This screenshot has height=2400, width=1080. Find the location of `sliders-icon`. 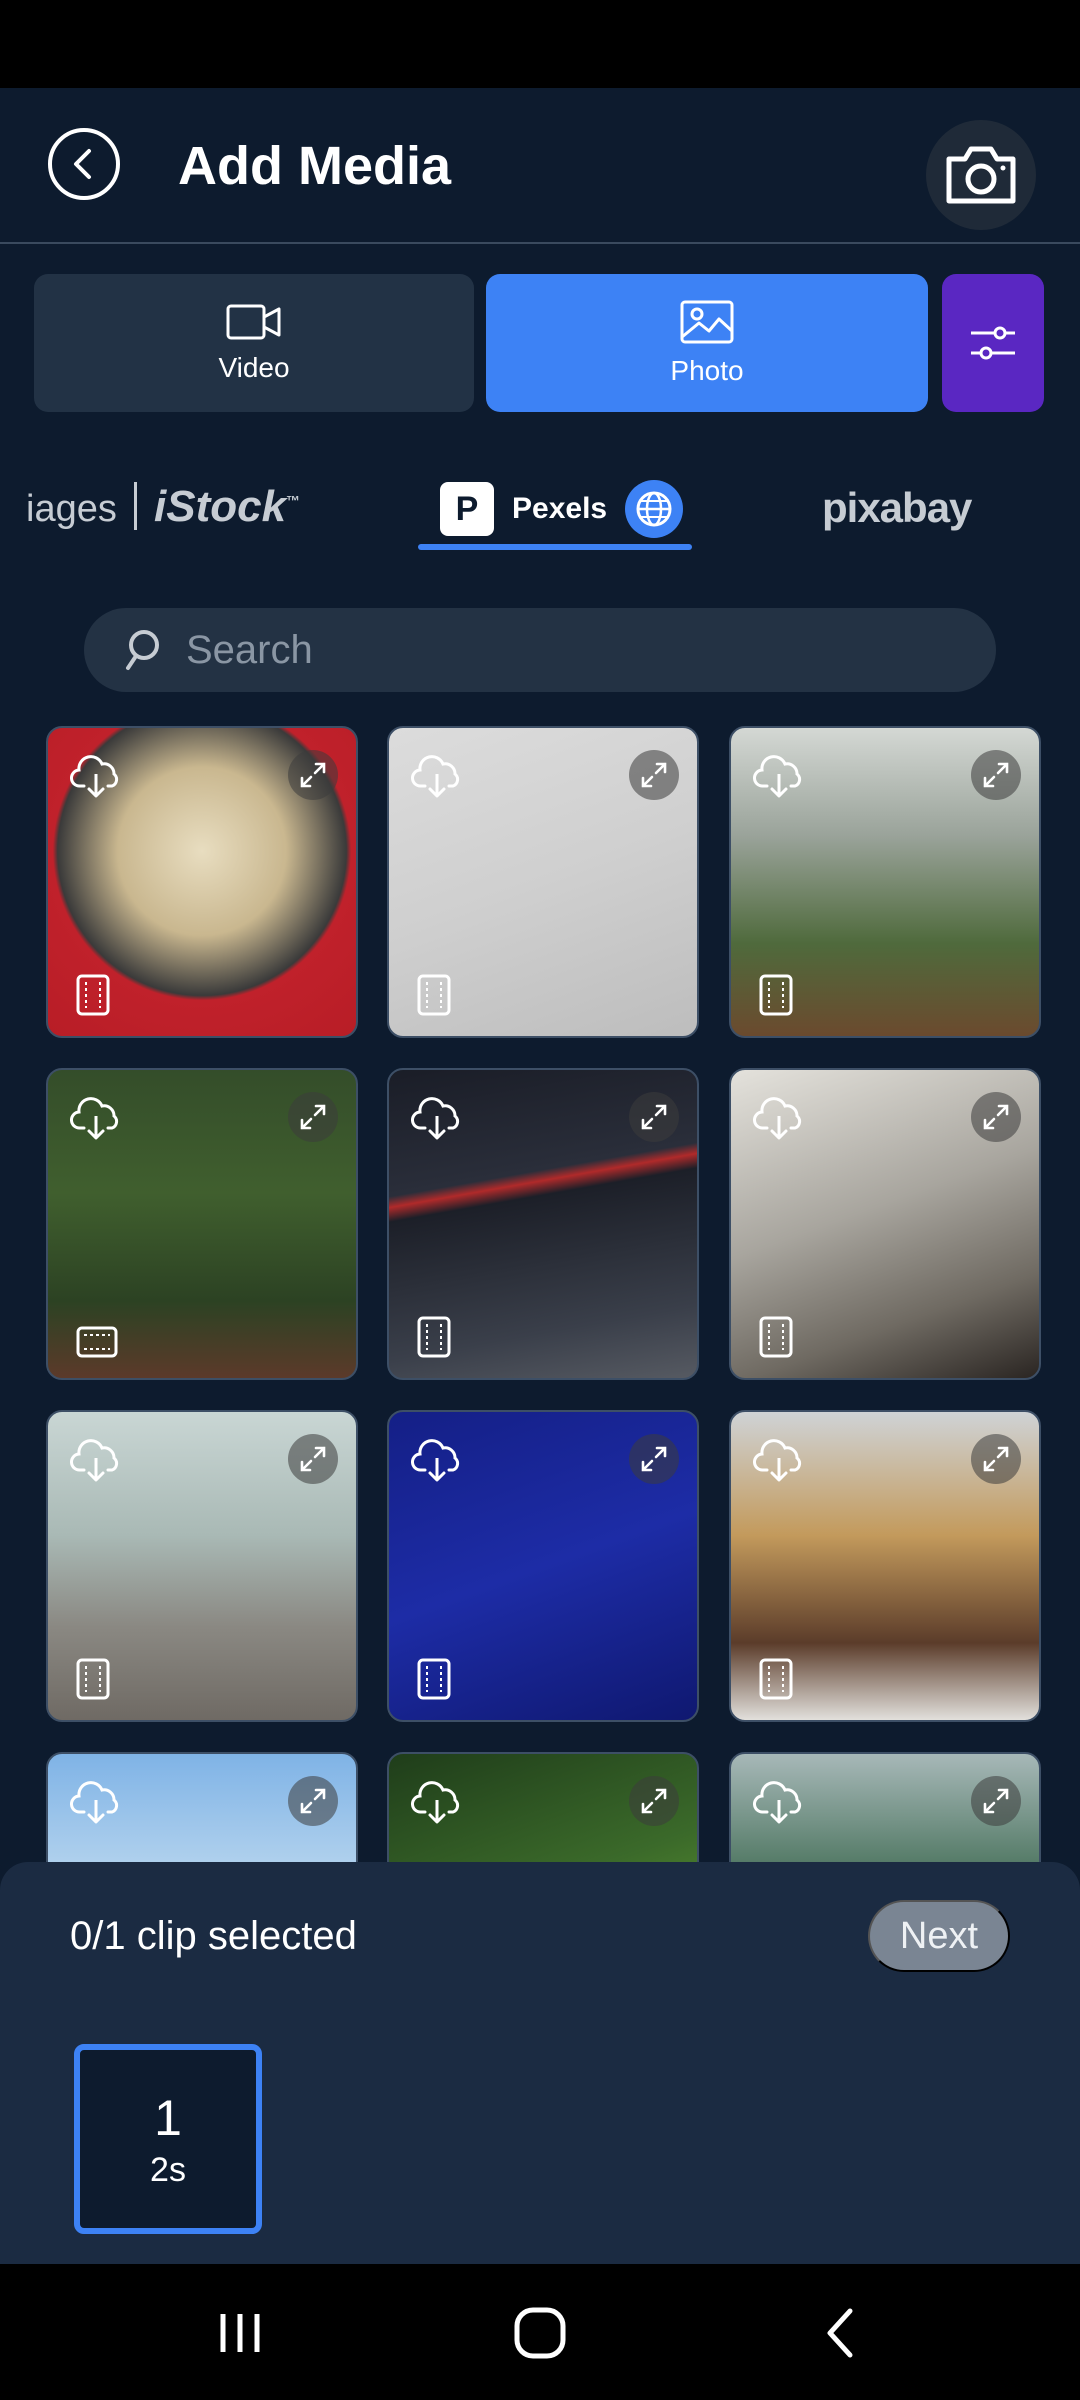

sliders-icon is located at coordinates (993, 343).